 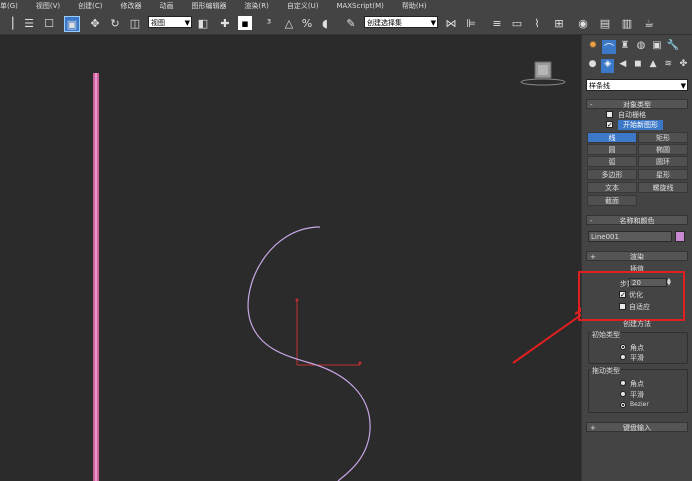 What do you see at coordinates (637, 220) in the screenshot?
I see `name-color-rollout-header: - 名称和颜色` at bounding box center [637, 220].